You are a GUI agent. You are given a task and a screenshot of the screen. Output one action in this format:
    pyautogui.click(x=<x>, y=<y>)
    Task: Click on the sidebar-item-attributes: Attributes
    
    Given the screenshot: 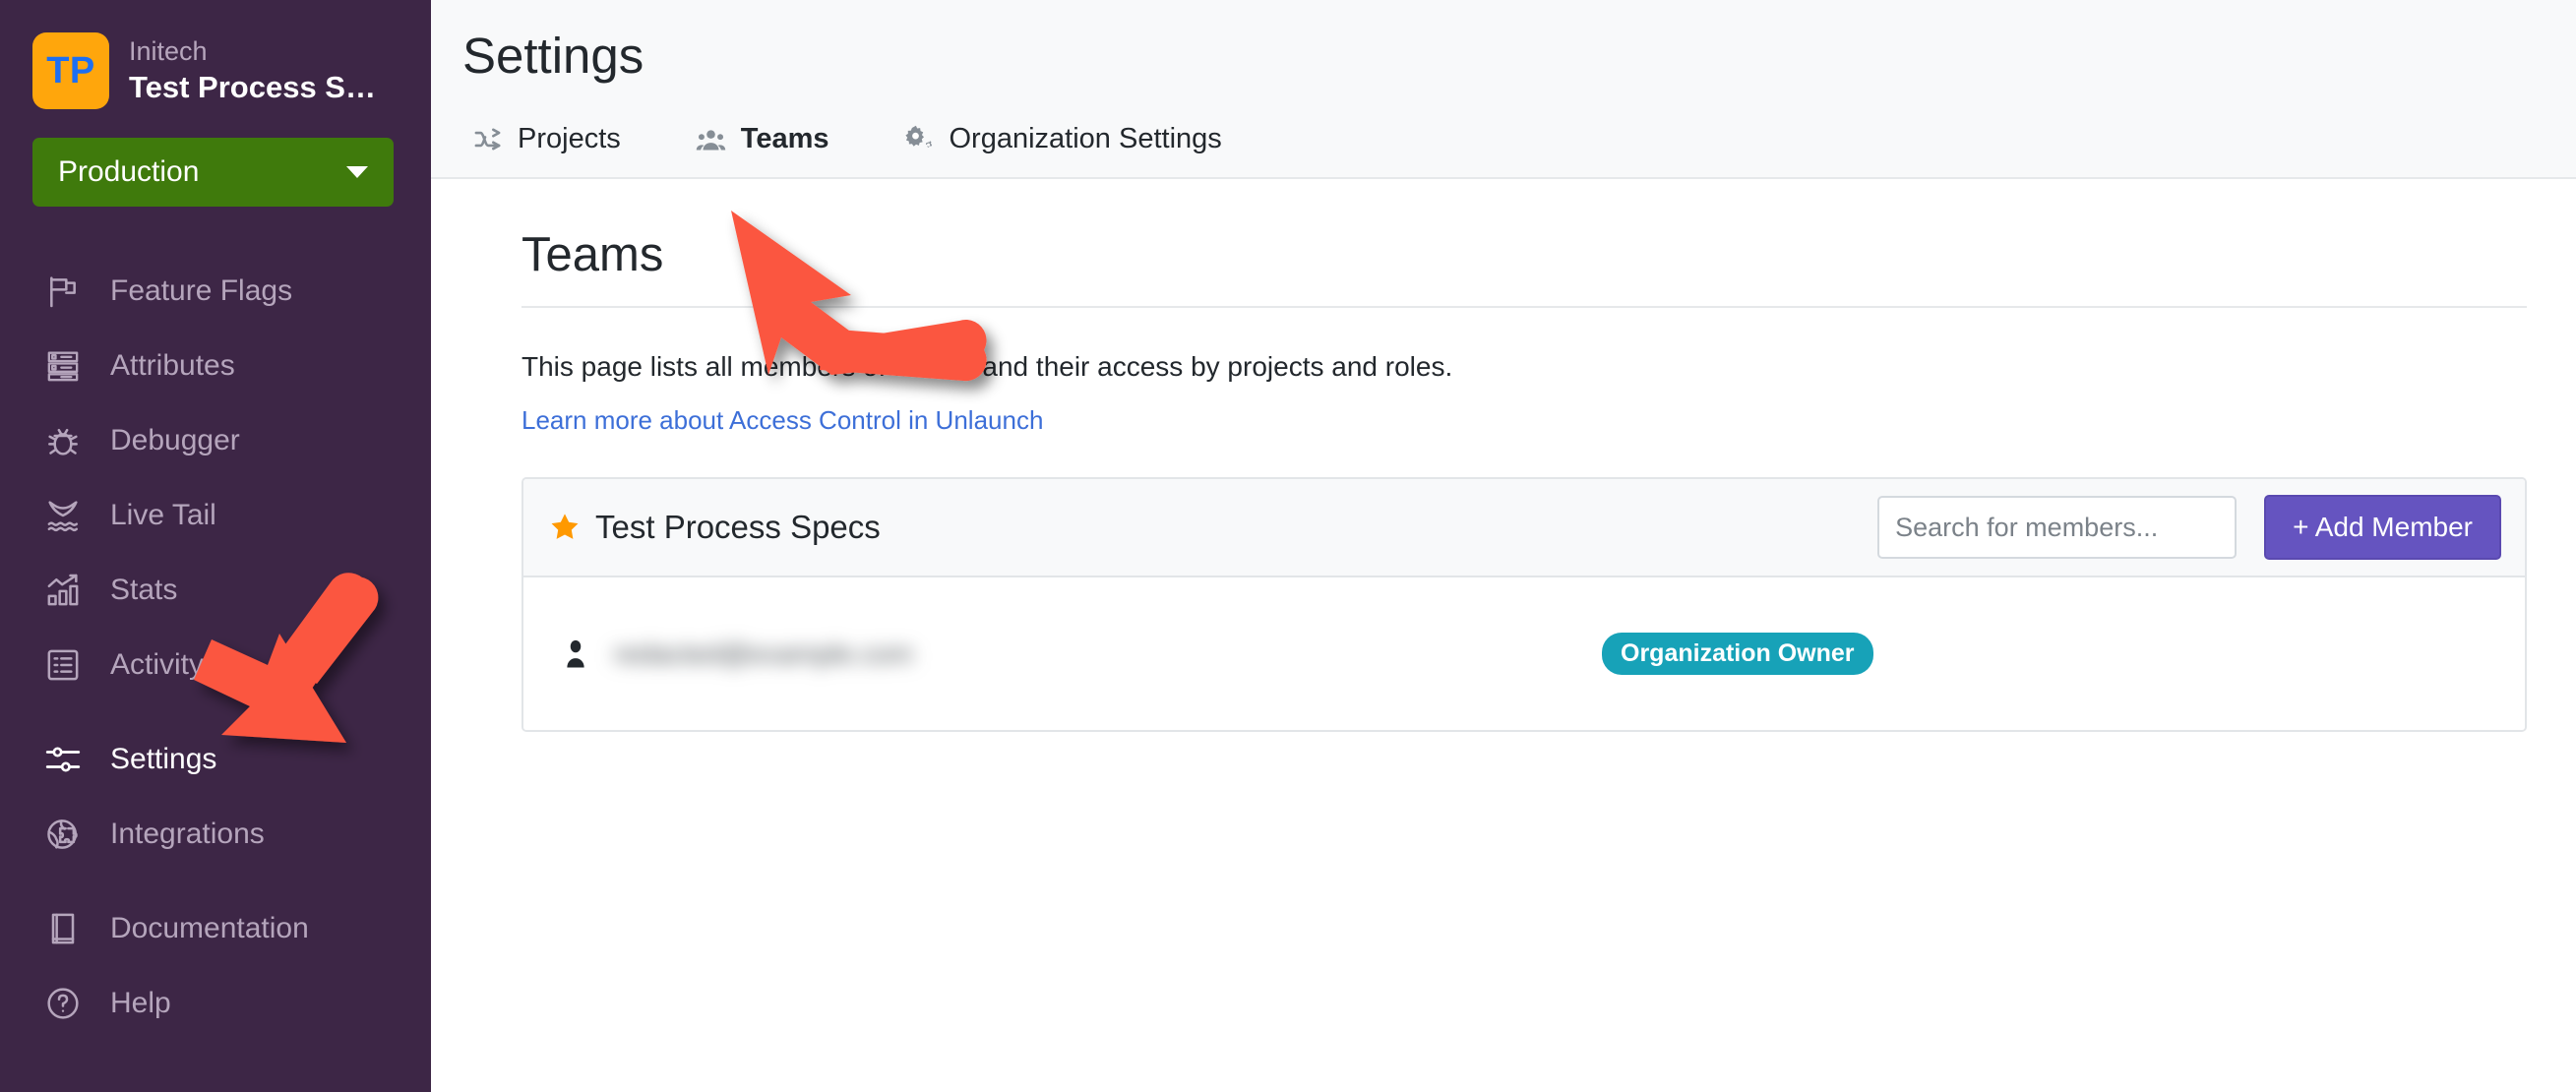 What is the action you would take?
    pyautogui.click(x=215, y=366)
    